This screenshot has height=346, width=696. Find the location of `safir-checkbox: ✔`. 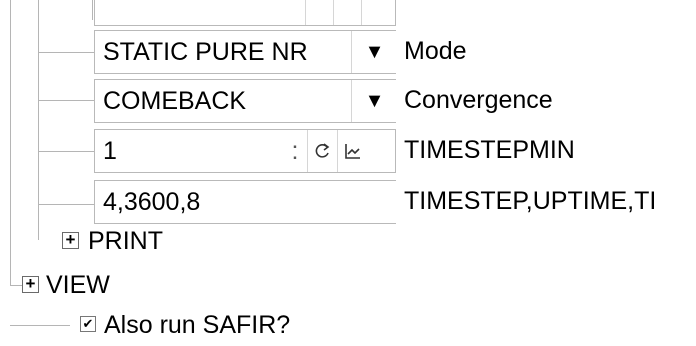

safir-checkbox: ✔ is located at coordinates (88, 324).